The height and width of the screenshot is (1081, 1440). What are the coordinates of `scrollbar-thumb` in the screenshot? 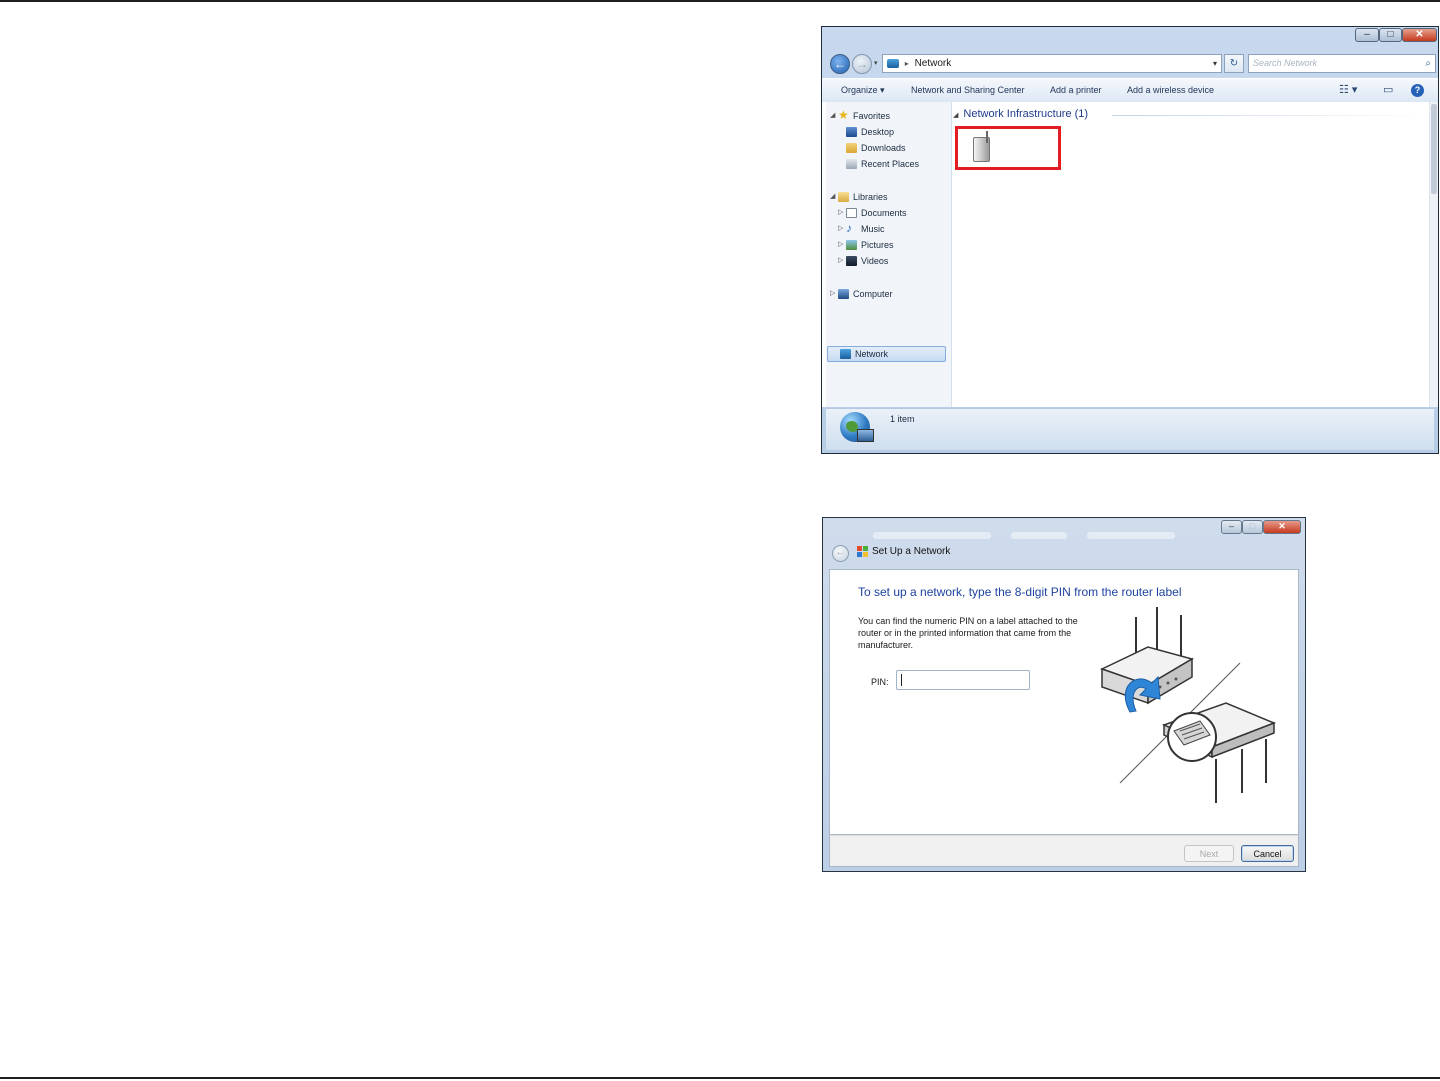 It's located at (1434, 149).